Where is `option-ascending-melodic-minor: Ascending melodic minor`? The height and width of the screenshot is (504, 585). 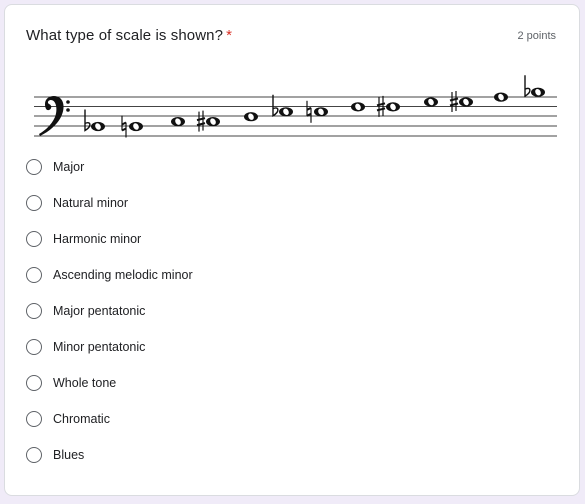 option-ascending-melodic-minor: Ascending melodic minor is located at coordinates (109, 275).